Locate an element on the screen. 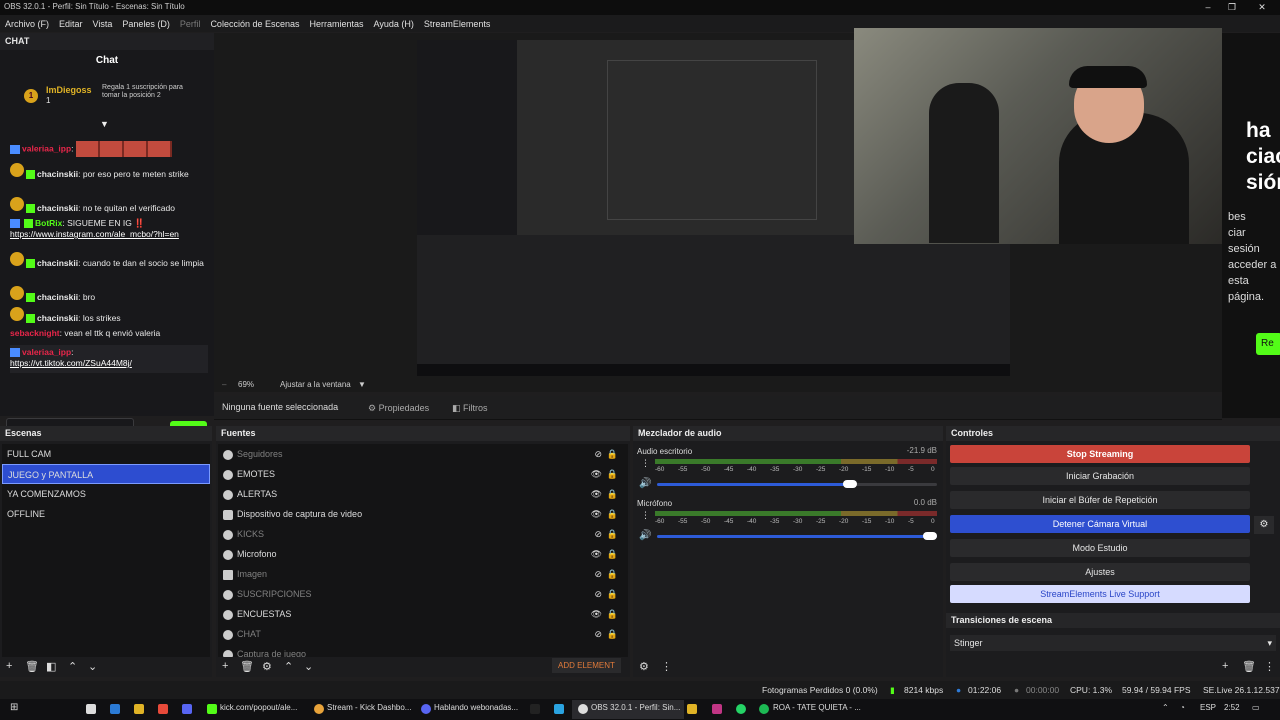 The image size is (1280, 720). menu-profile: Perfil is located at coordinates (190, 24).